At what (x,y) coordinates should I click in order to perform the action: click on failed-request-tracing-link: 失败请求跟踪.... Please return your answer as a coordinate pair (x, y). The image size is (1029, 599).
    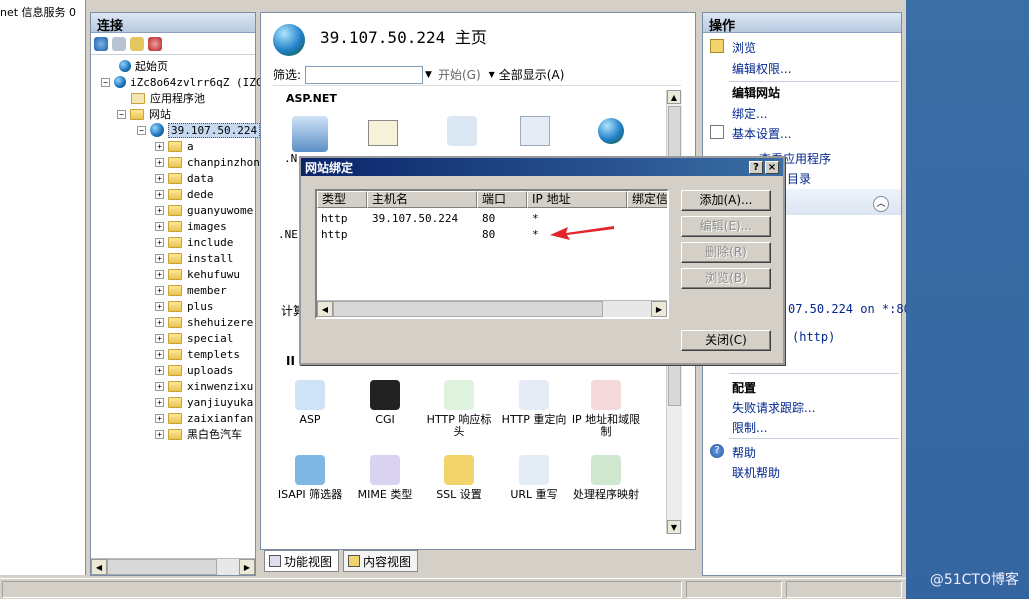
    Looking at the image, I should click on (773, 407).